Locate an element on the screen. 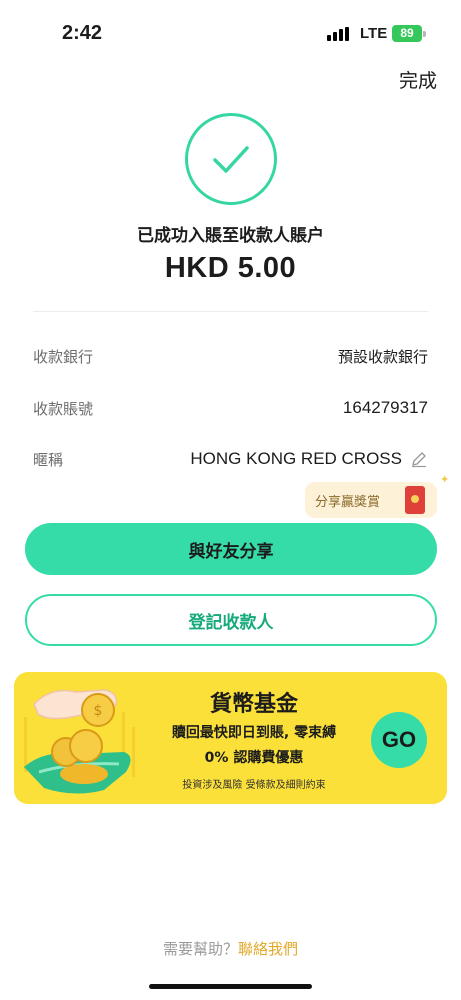 The image size is (461, 1000). checkmark-icon is located at coordinates (231, 159).